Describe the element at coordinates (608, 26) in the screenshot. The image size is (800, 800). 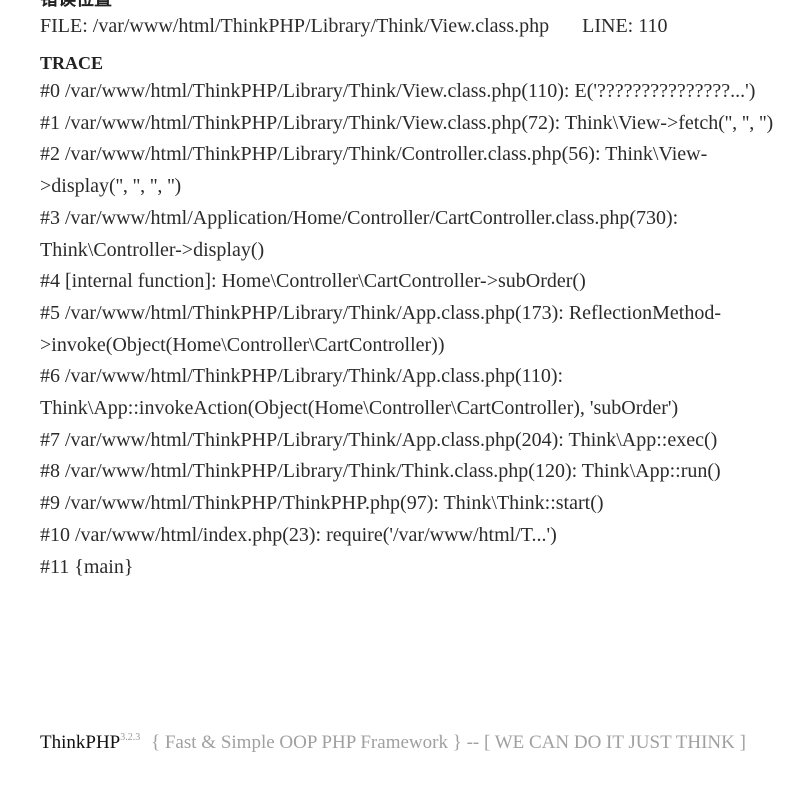
I see `line-label: LINE:` at that location.